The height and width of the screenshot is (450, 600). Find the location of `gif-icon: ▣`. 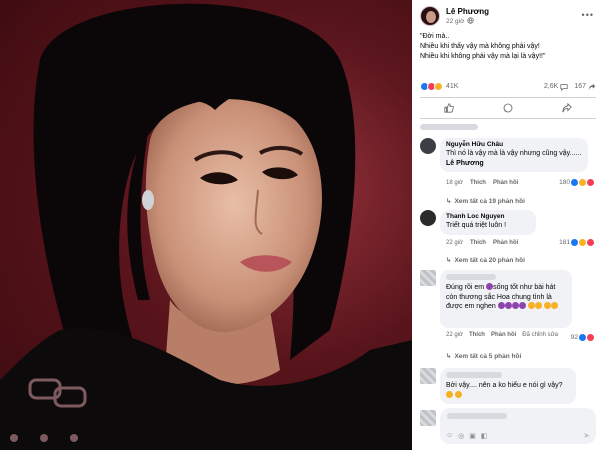

gif-icon: ▣ is located at coordinates (472, 436).